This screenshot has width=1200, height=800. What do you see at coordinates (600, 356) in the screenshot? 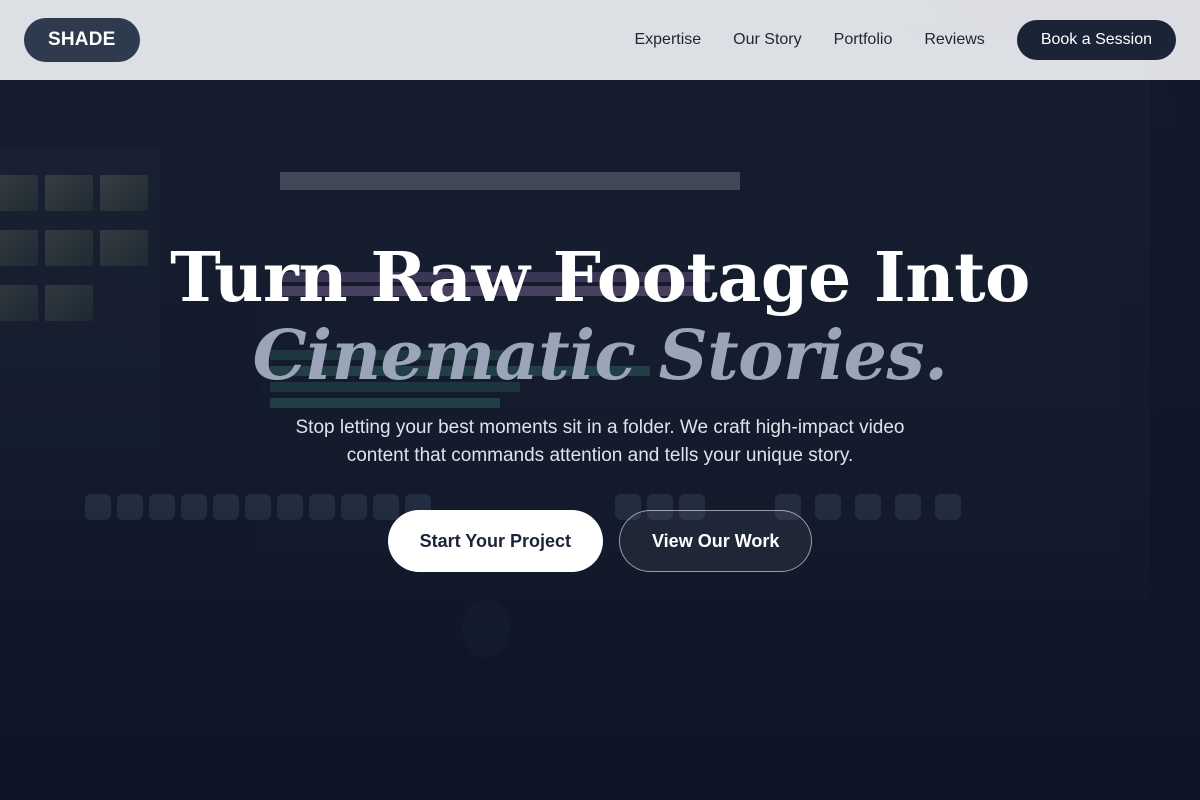
I see `headline-line-2: Cinematic Stories.` at bounding box center [600, 356].